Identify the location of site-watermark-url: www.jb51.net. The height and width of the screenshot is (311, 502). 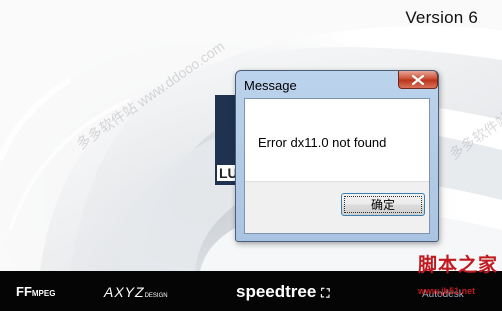
(447, 291).